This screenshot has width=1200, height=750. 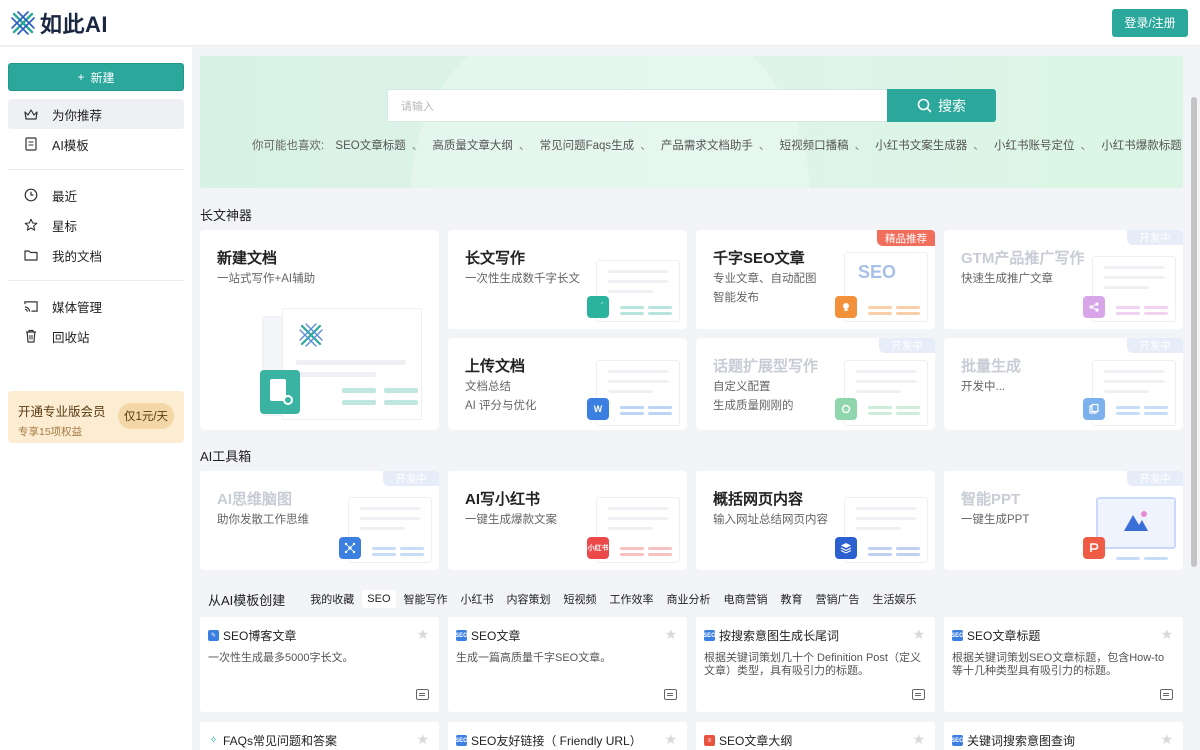 What do you see at coordinates (255, 499) in the screenshot?
I see `card-title: AI思维脑图` at bounding box center [255, 499].